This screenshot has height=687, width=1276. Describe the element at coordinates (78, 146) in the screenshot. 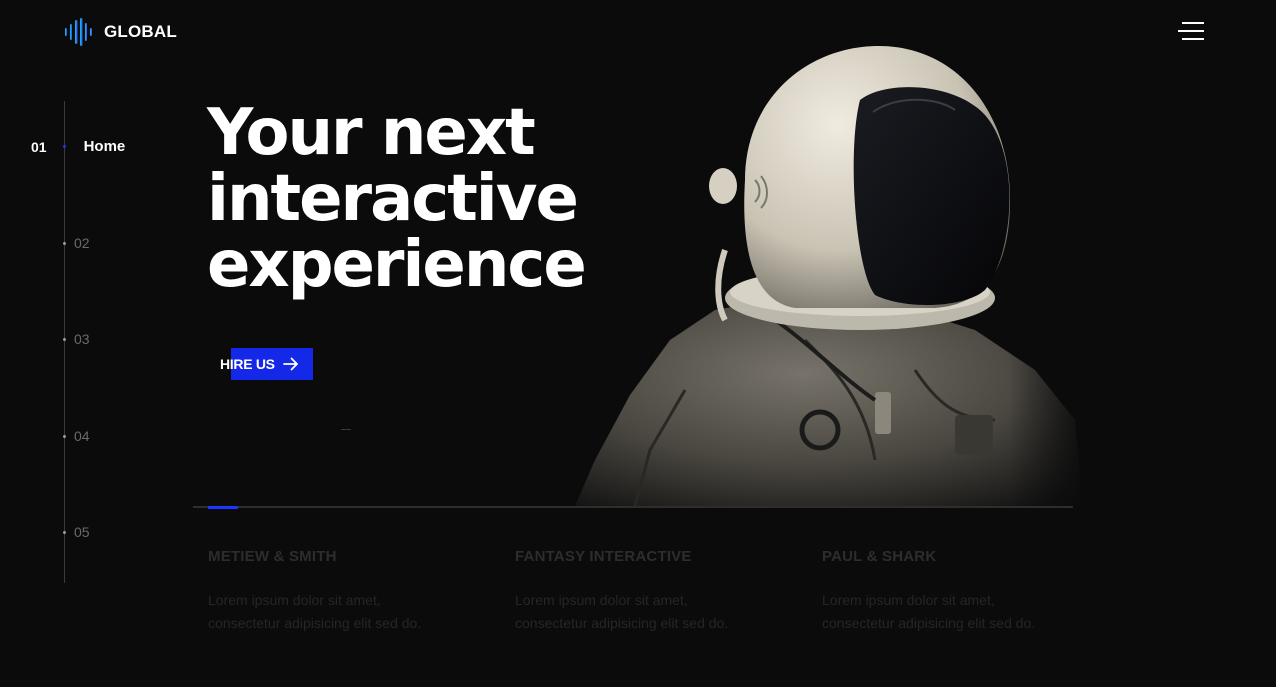

I see `side-nav-item-01: 01 Home` at that location.